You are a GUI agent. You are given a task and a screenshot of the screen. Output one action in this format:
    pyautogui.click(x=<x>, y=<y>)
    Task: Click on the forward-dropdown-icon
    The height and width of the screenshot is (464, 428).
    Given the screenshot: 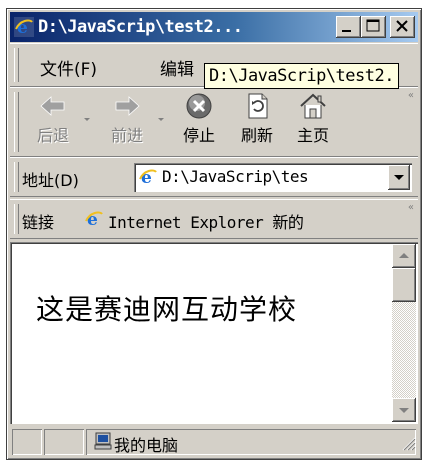 What is the action you would take?
    pyautogui.click(x=161, y=119)
    